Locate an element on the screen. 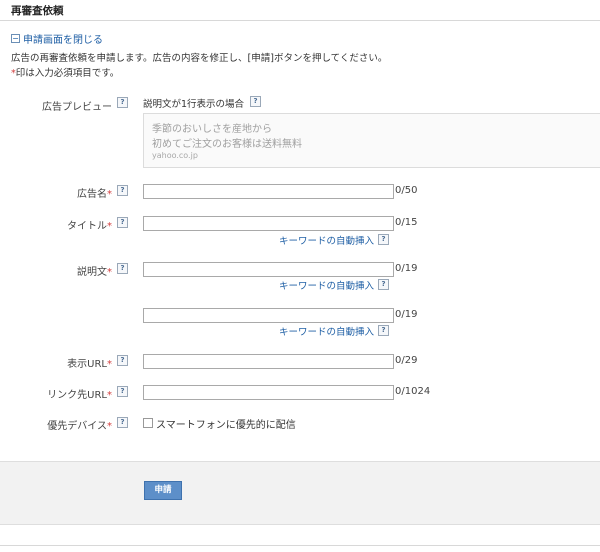 This screenshot has width=600, height=552. display-url-input is located at coordinates (268, 361).